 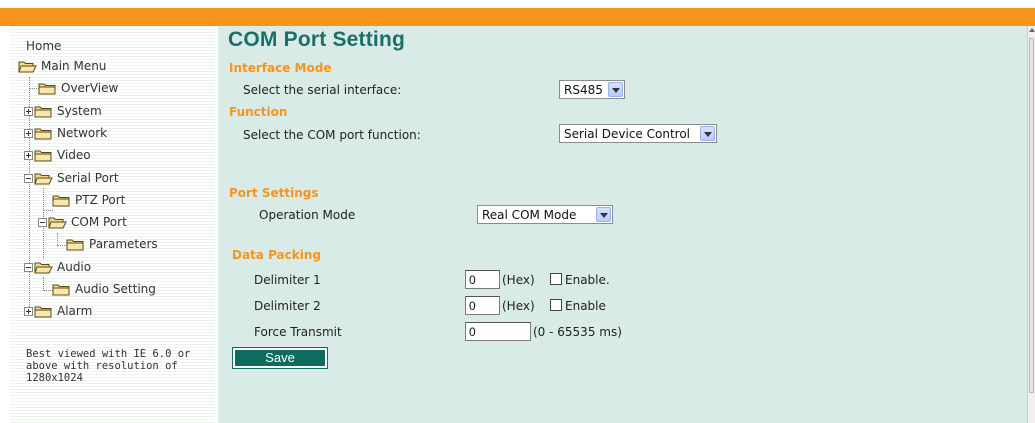 I want to click on page-title: COM Port Setting, so click(x=317, y=39).